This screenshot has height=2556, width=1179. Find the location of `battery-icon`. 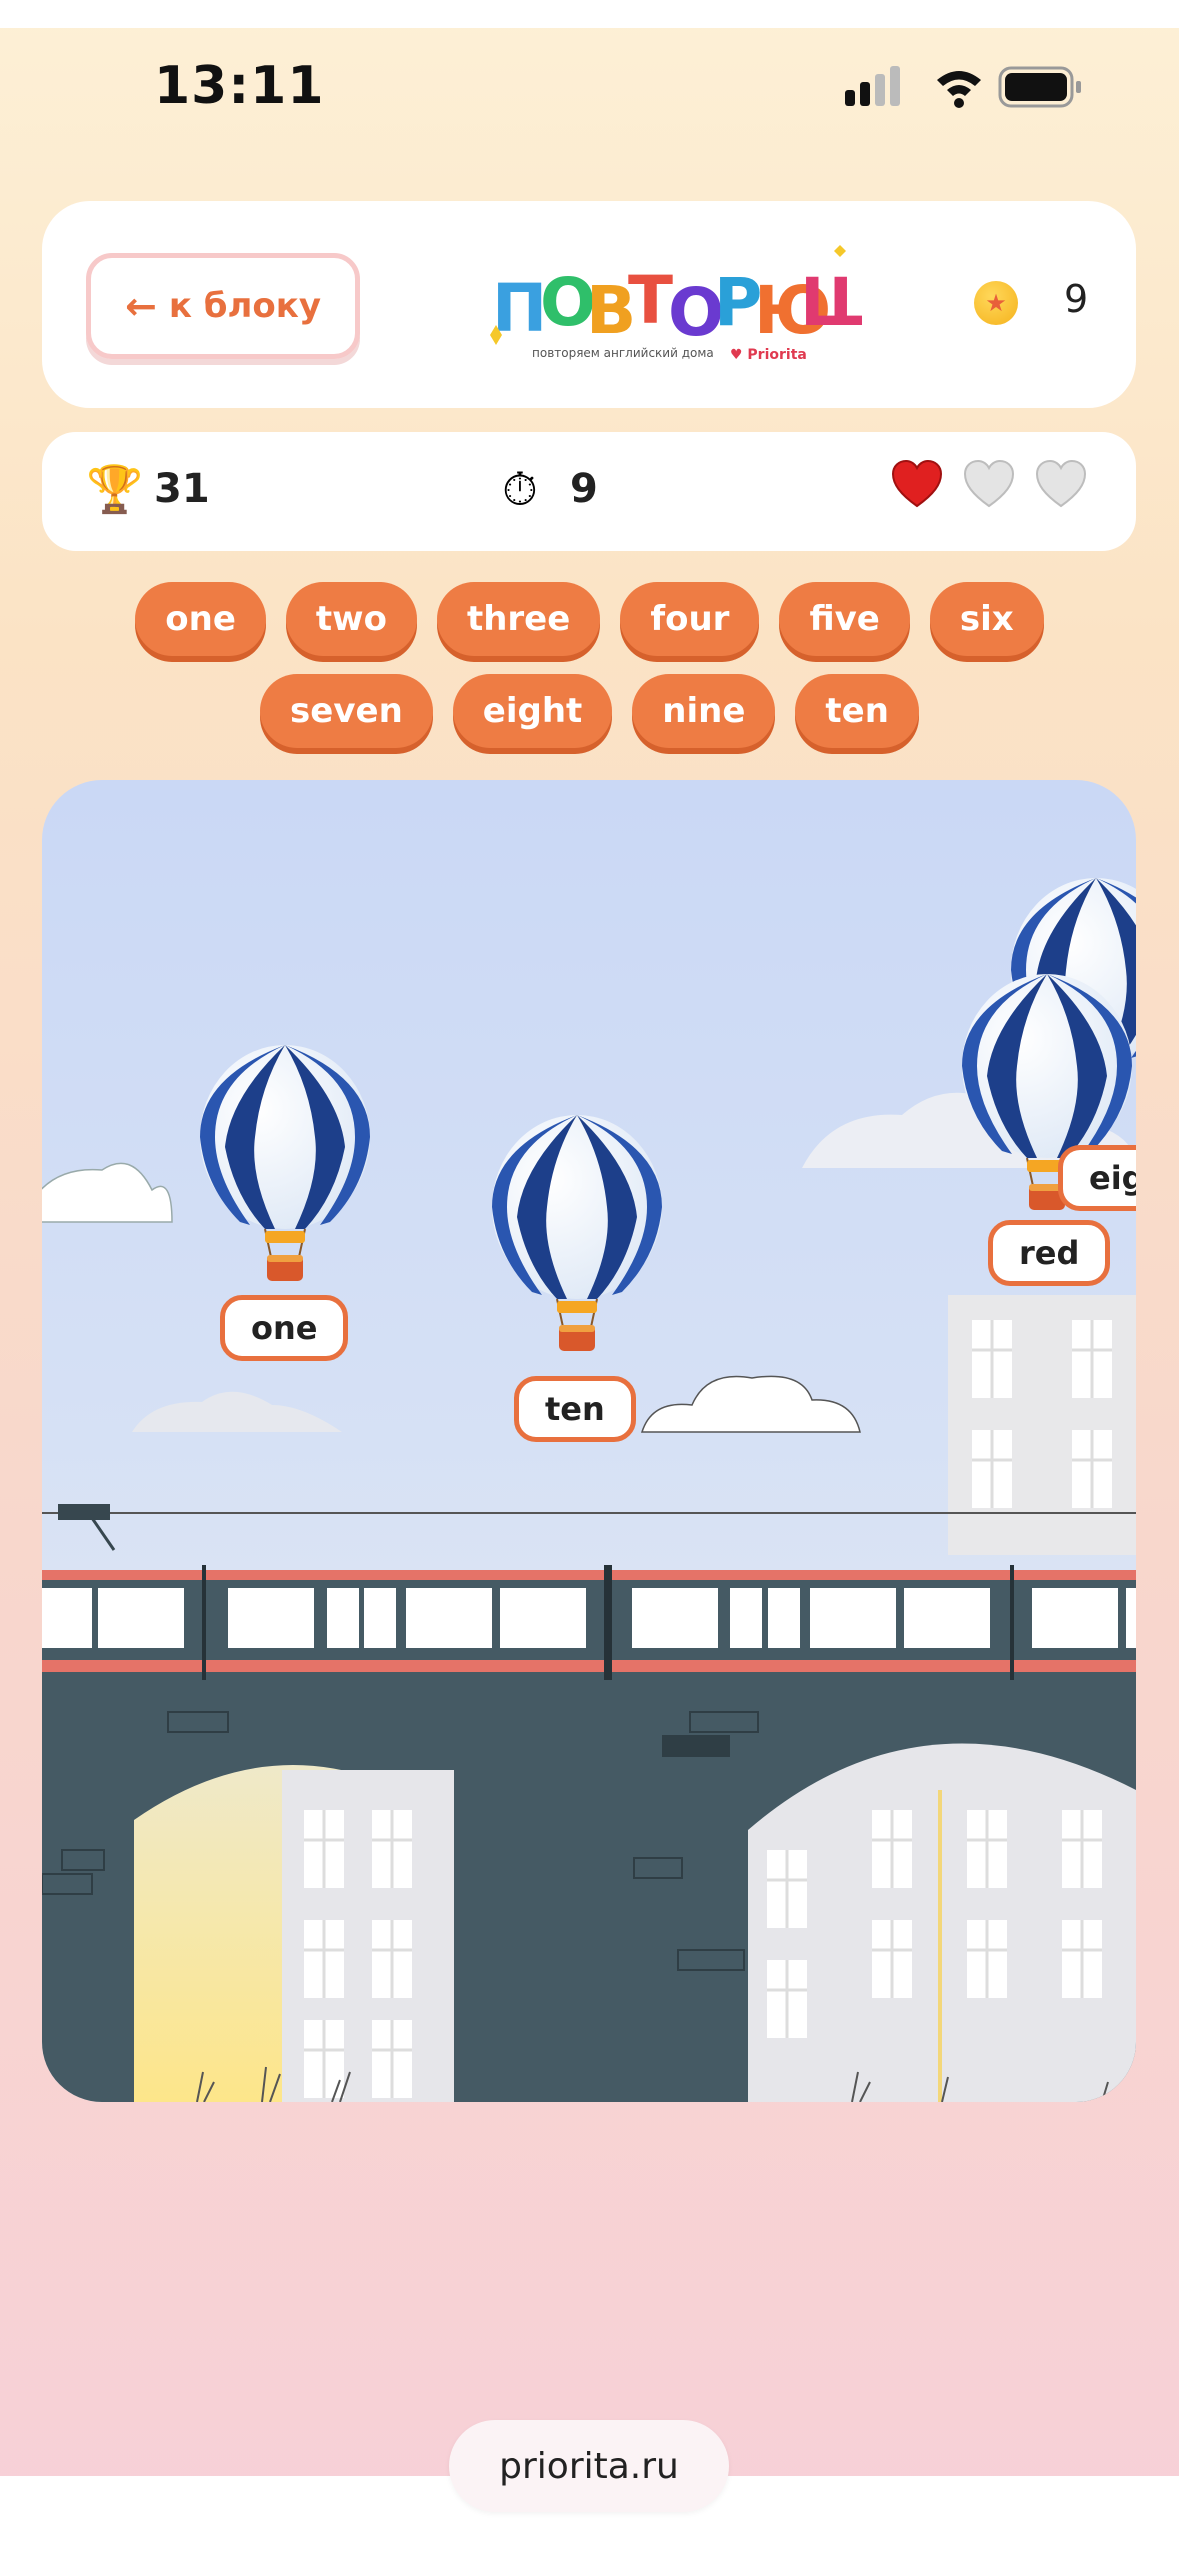

battery-icon is located at coordinates (1039, 87).